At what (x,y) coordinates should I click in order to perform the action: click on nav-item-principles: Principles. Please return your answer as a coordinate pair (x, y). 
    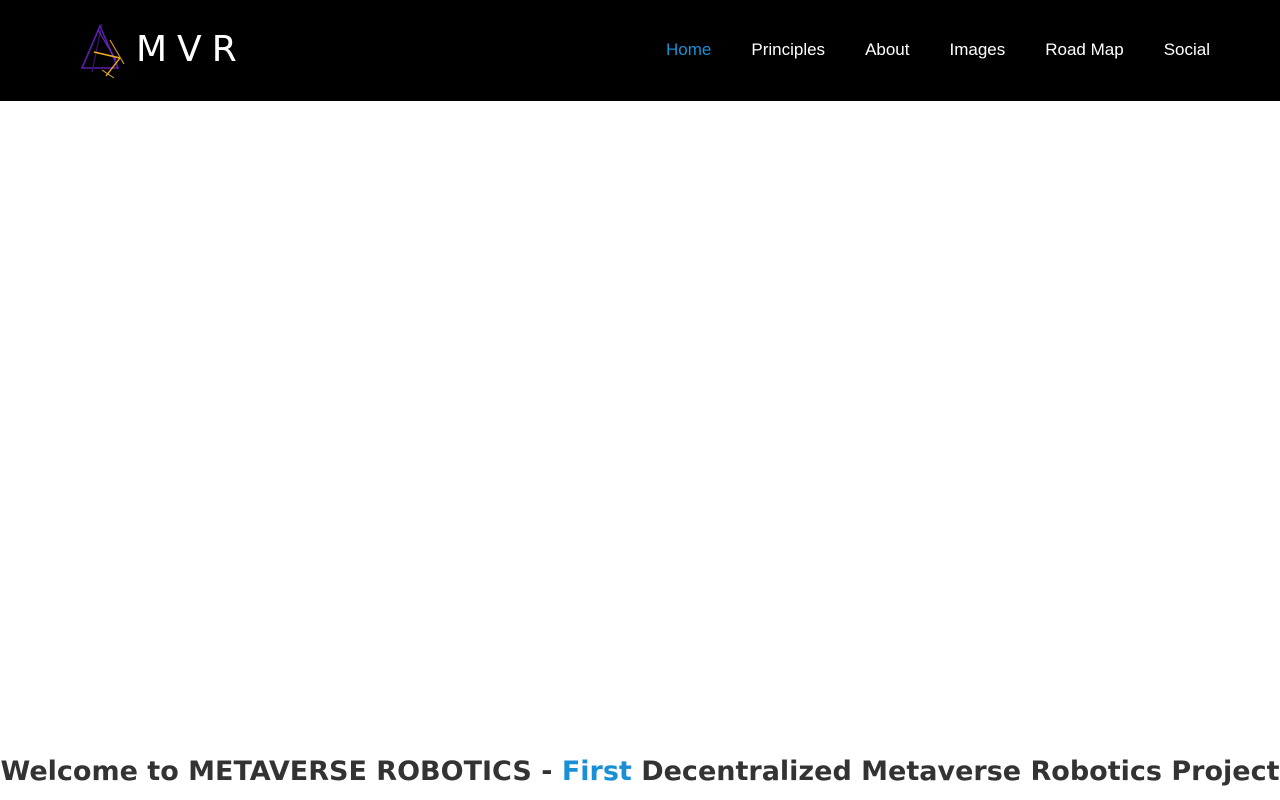
    Looking at the image, I should click on (788, 50).